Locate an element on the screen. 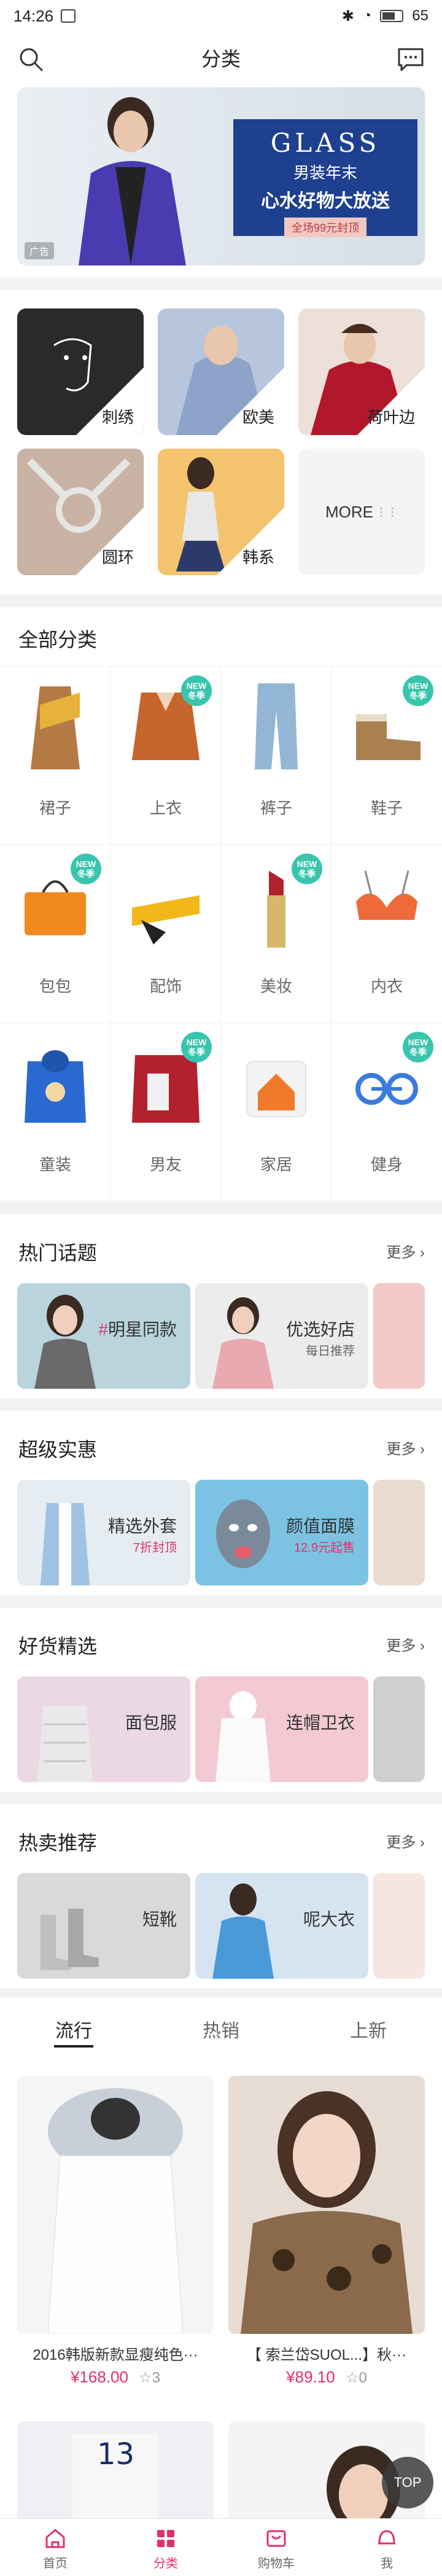 Image resolution: width=442 pixels, height=2576 pixels. battery-level: 65 is located at coordinates (420, 15).